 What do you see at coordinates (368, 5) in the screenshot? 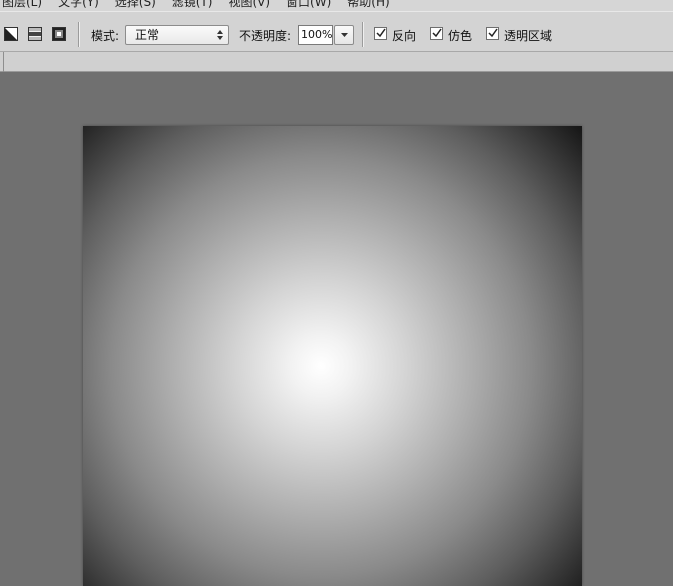
I see `menu-help: 帮助(H)` at bounding box center [368, 5].